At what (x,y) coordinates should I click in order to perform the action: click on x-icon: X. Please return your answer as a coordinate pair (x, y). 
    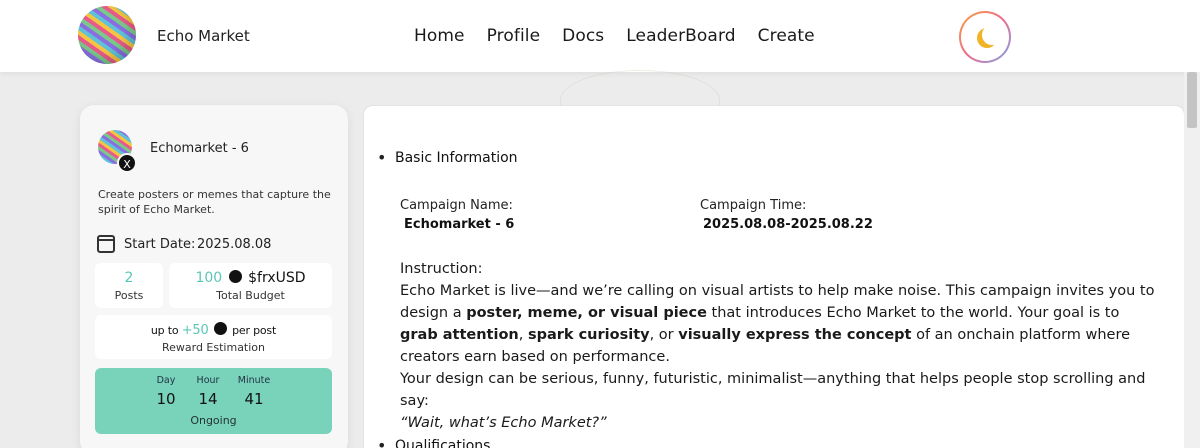
    Looking at the image, I should click on (127, 163).